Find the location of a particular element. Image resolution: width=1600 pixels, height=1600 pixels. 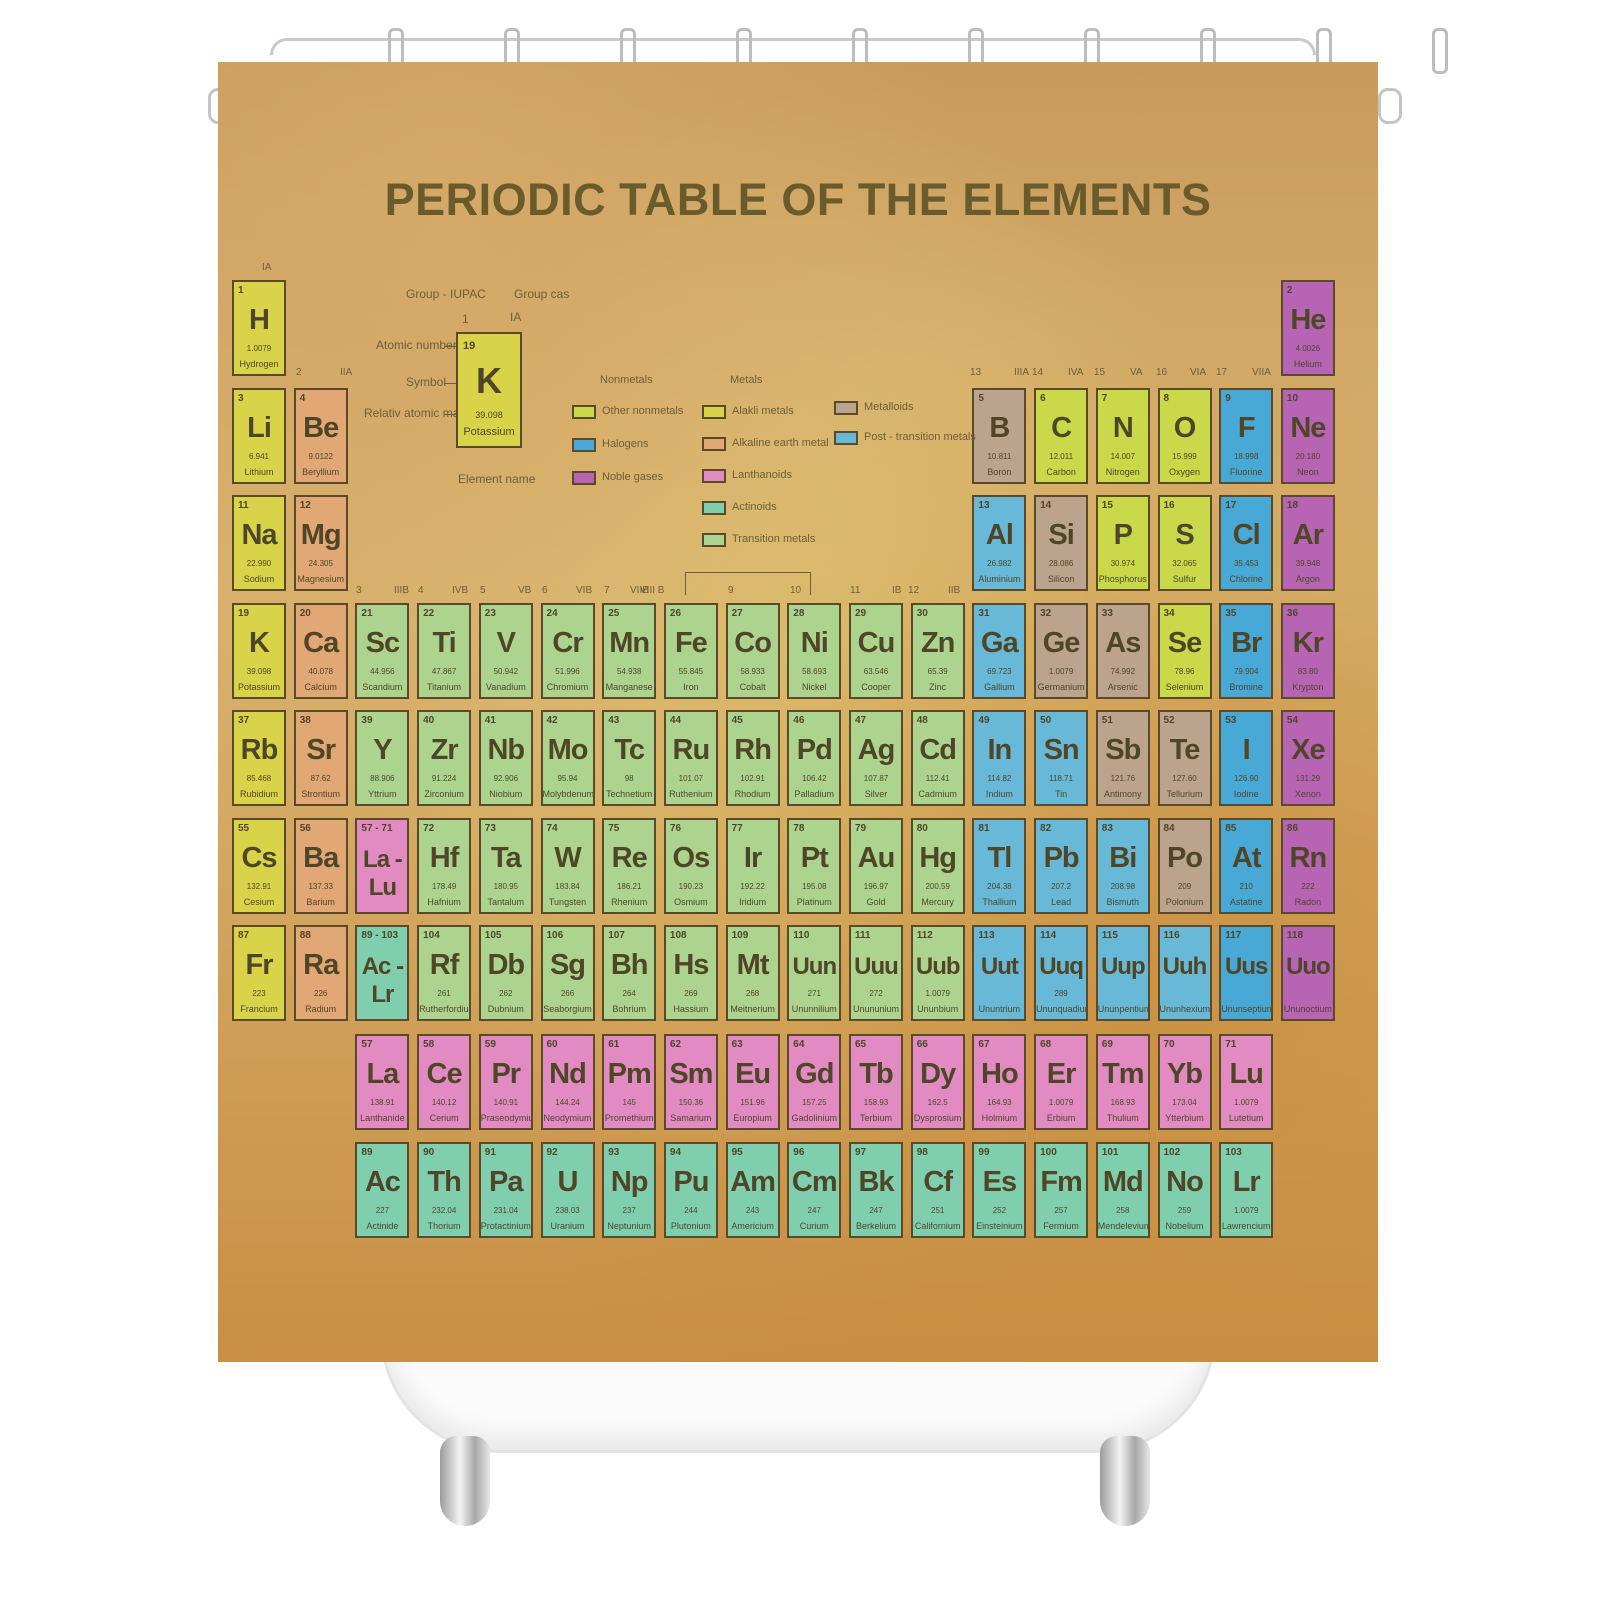

element-symbol: Cd is located at coordinates (938, 750).